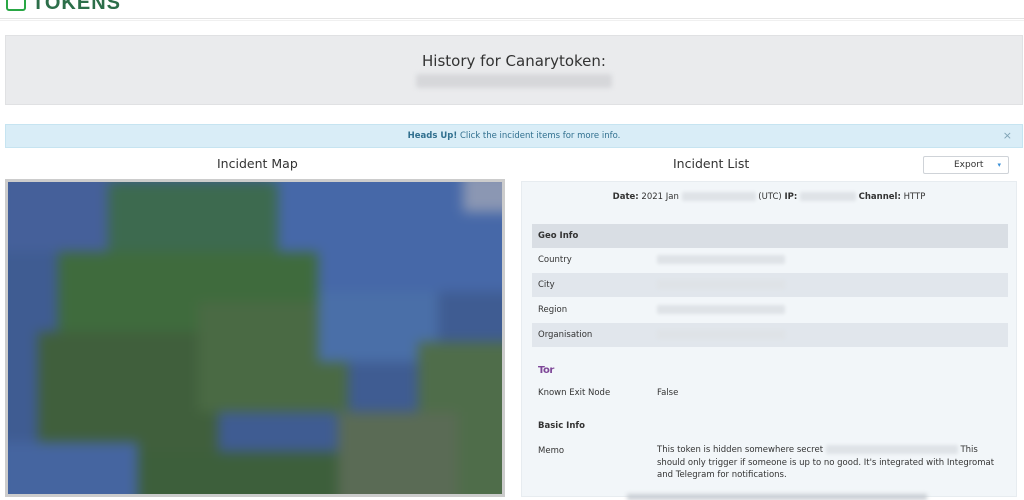 The image size is (1024, 500). I want to click on site-logo: TOKENS, so click(63, 7).